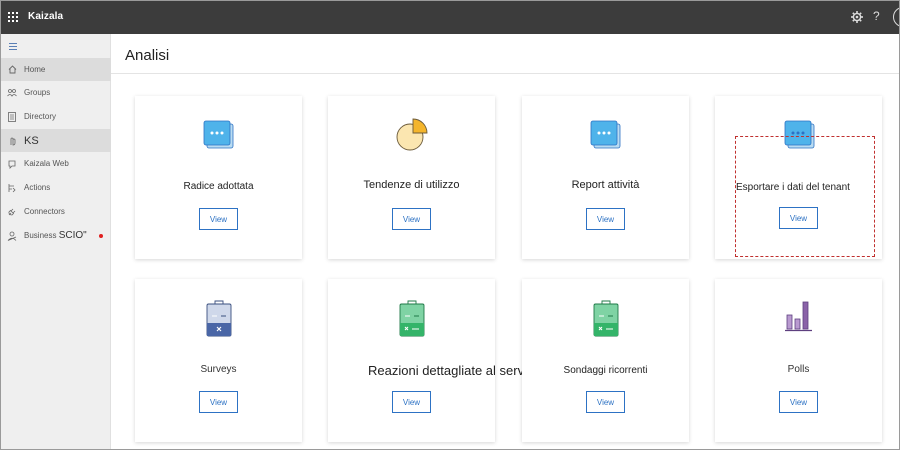 The height and width of the screenshot is (450, 900). What do you see at coordinates (37, 92) in the screenshot?
I see `sidebar-item-label: Groups` at bounding box center [37, 92].